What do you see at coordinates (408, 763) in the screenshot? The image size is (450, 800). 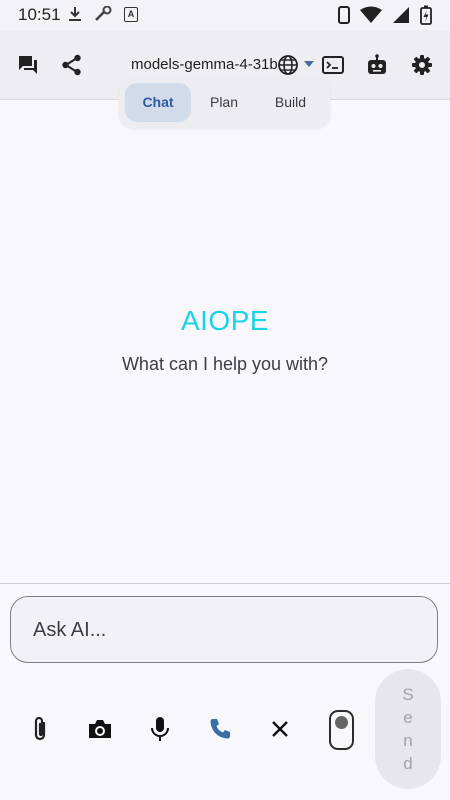 I see `send-letter: d` at bounding box center [408, 763].